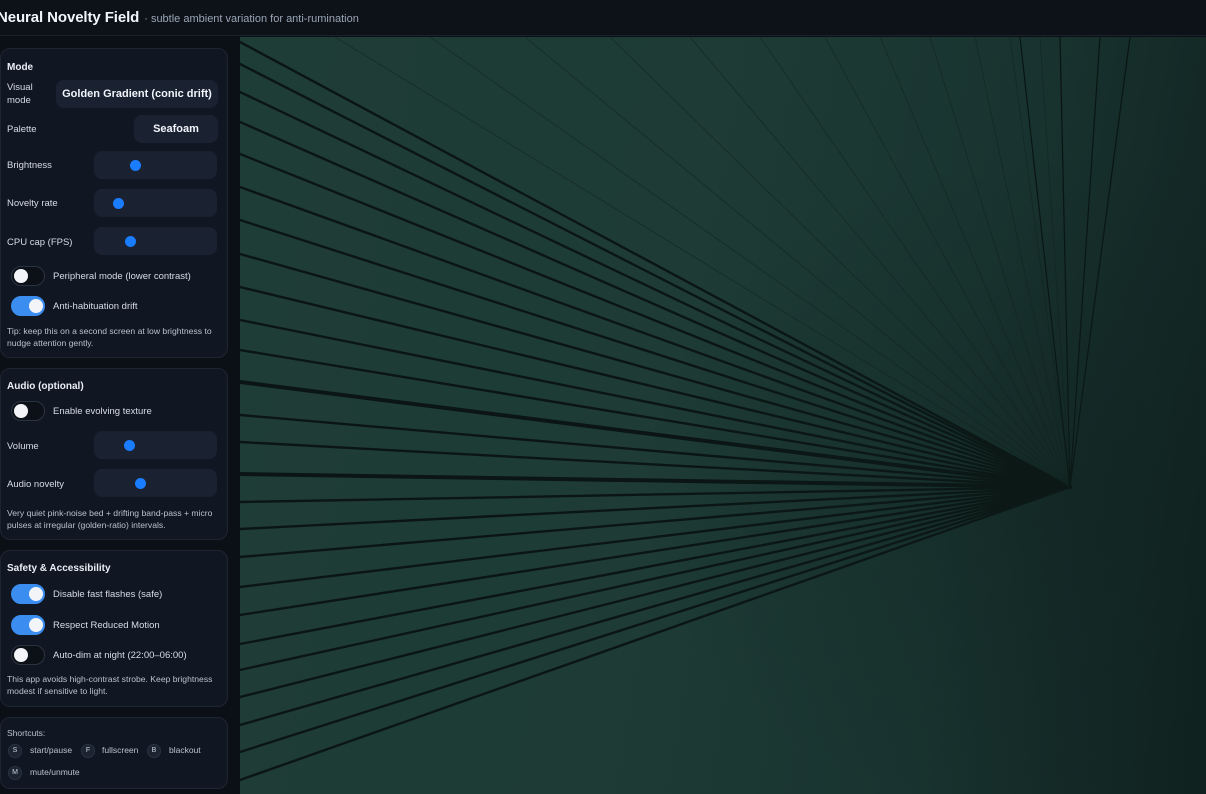 The image size is (1206, 794). Describe the element at coordinates (155, 203) in the screenshot. I see `novelty-rate-slider` at that location.